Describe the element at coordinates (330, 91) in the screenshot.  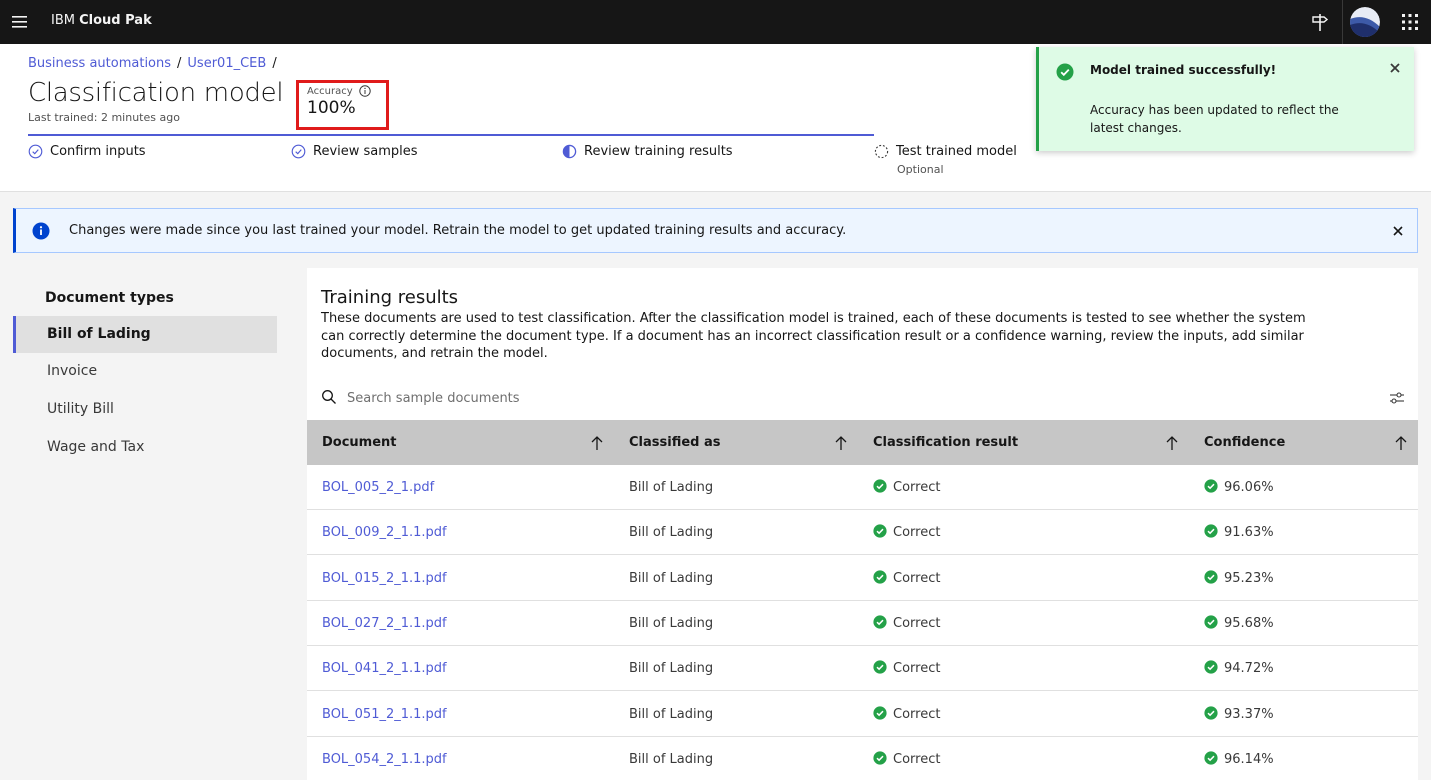
I see `accuracy-label: Accuracy` at that location.